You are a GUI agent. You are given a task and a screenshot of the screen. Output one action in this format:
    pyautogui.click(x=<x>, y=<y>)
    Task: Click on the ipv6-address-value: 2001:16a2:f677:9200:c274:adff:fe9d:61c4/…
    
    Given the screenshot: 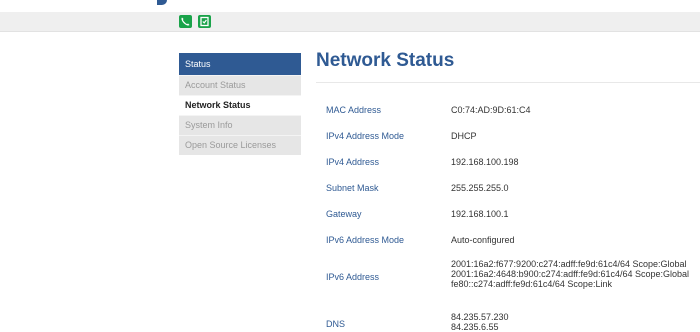 What is the action you would take?
    pyautogui.click(x=569, y=264)
    